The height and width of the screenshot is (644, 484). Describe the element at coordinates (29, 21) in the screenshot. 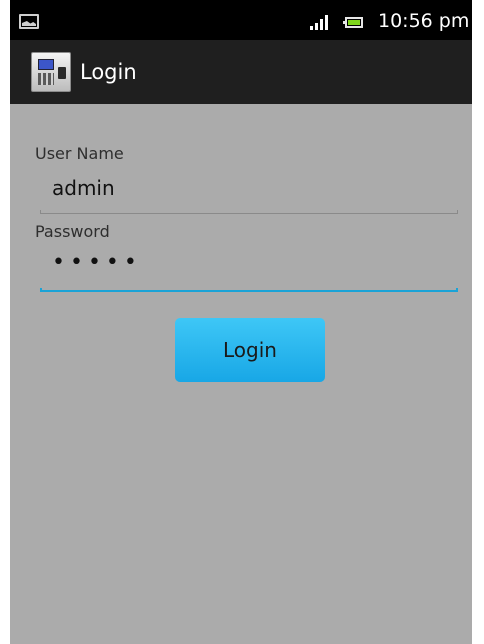

I see `image-icon` at that location.